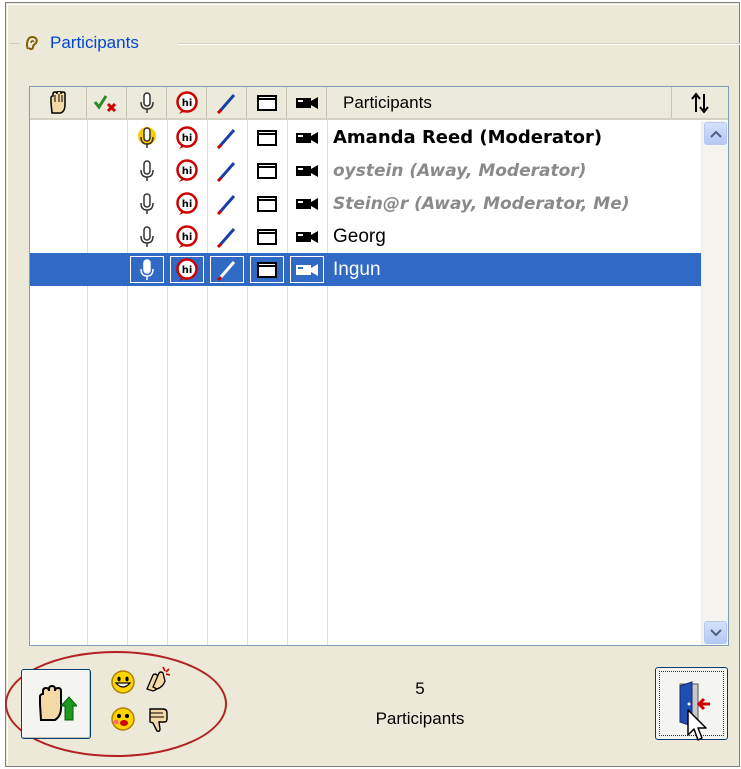  Describe the element at coordinates (700, 102) in the screenshot. I see `sort-button` at that location.